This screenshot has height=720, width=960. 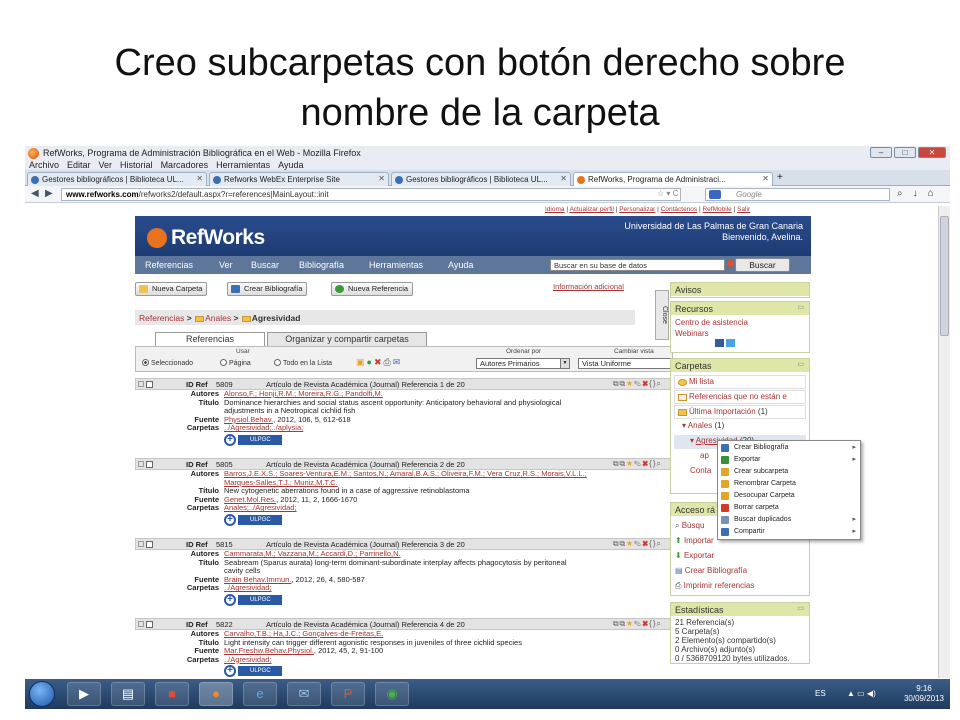 I want to click on breadcrumb-parent: Anales, so click(x=218, y=318).